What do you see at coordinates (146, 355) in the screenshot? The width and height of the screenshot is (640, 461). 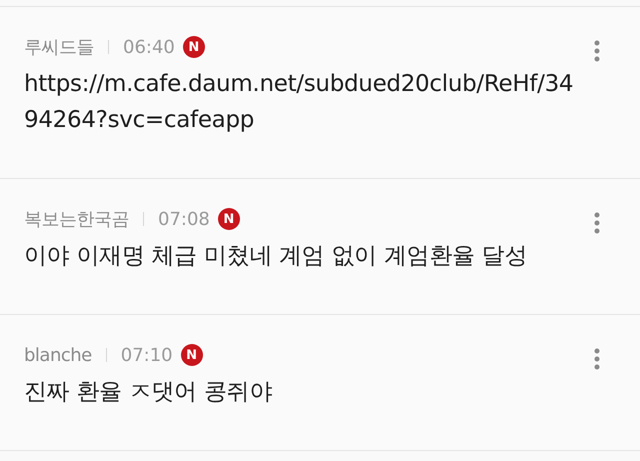 I see `comment-time: 07:10` at bounding box center [146, 355].